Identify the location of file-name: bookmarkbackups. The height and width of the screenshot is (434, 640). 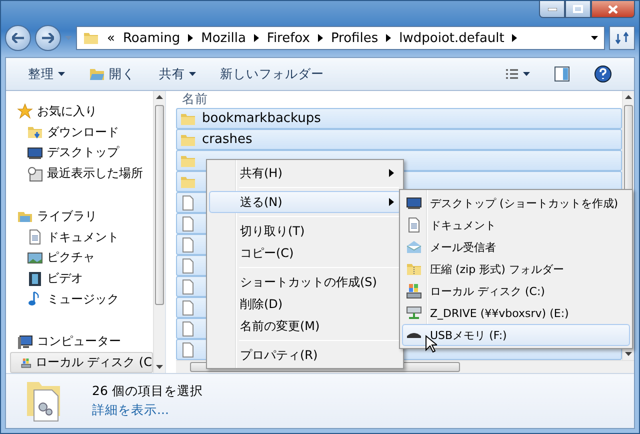
(261, 118).